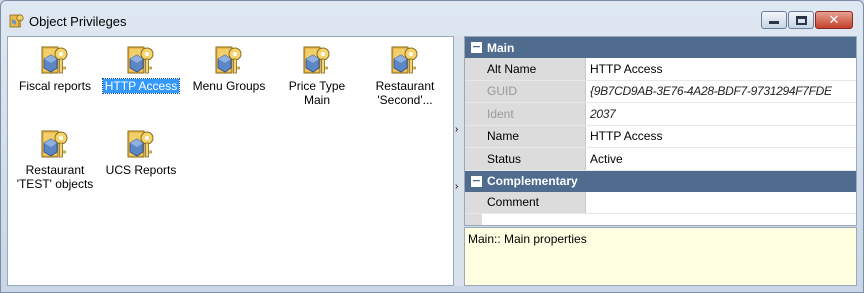 The width and height of the screenshot is (864, 293). I want to click on object-item-label: UCS Reports, so click(141, 170).